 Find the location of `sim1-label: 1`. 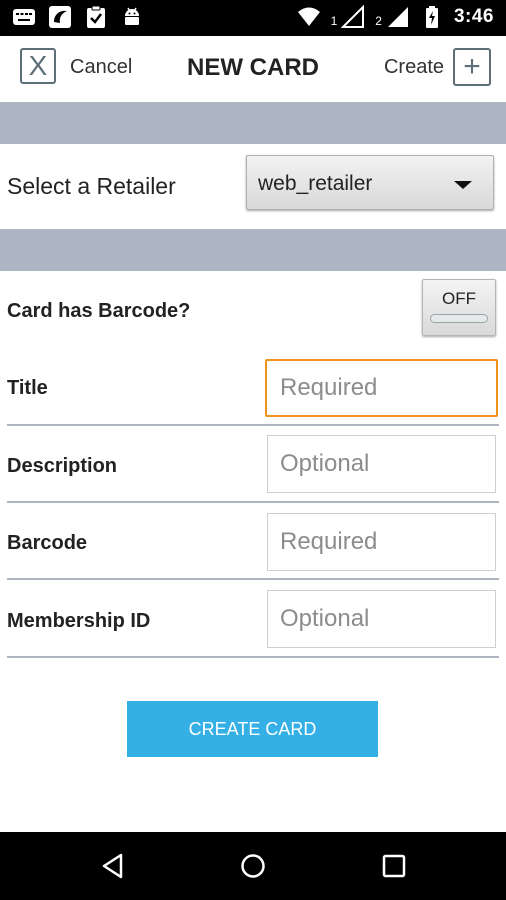

sim1-label: 1 is located at coordinates (334, 21).